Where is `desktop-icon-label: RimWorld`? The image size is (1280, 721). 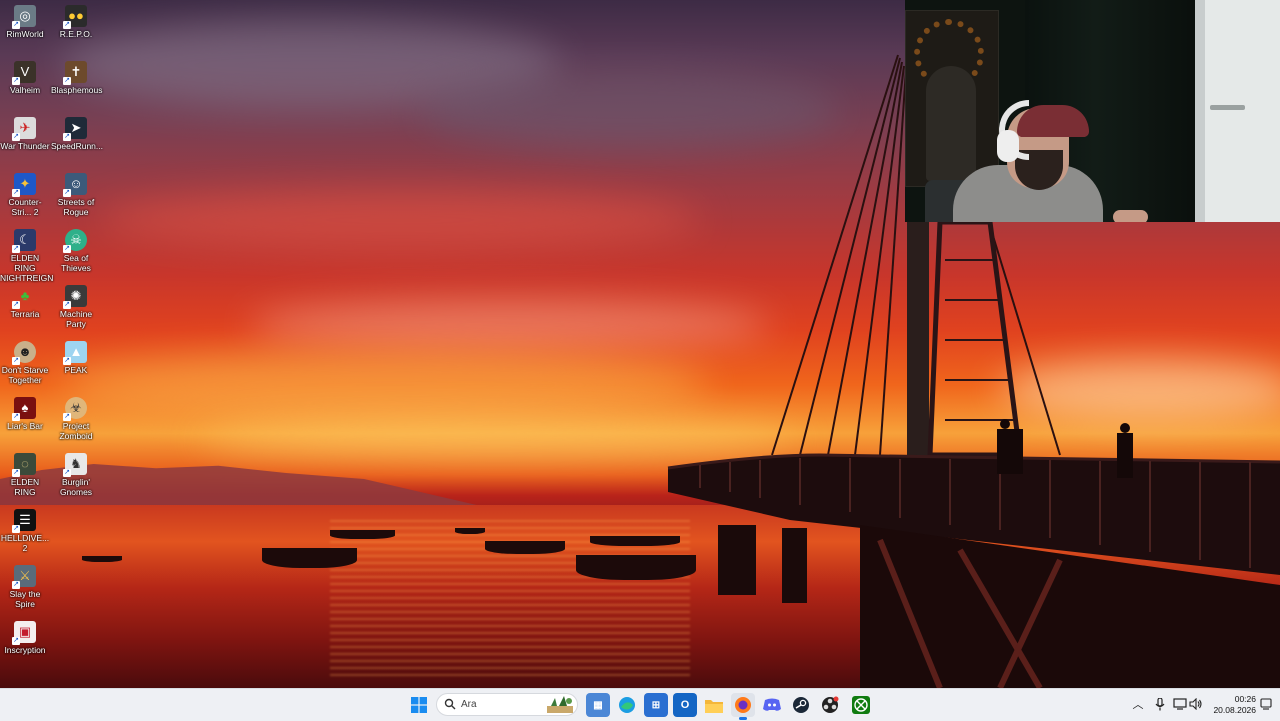 desktop-icon-label: RimWorld is located at coordinates (25, 34).